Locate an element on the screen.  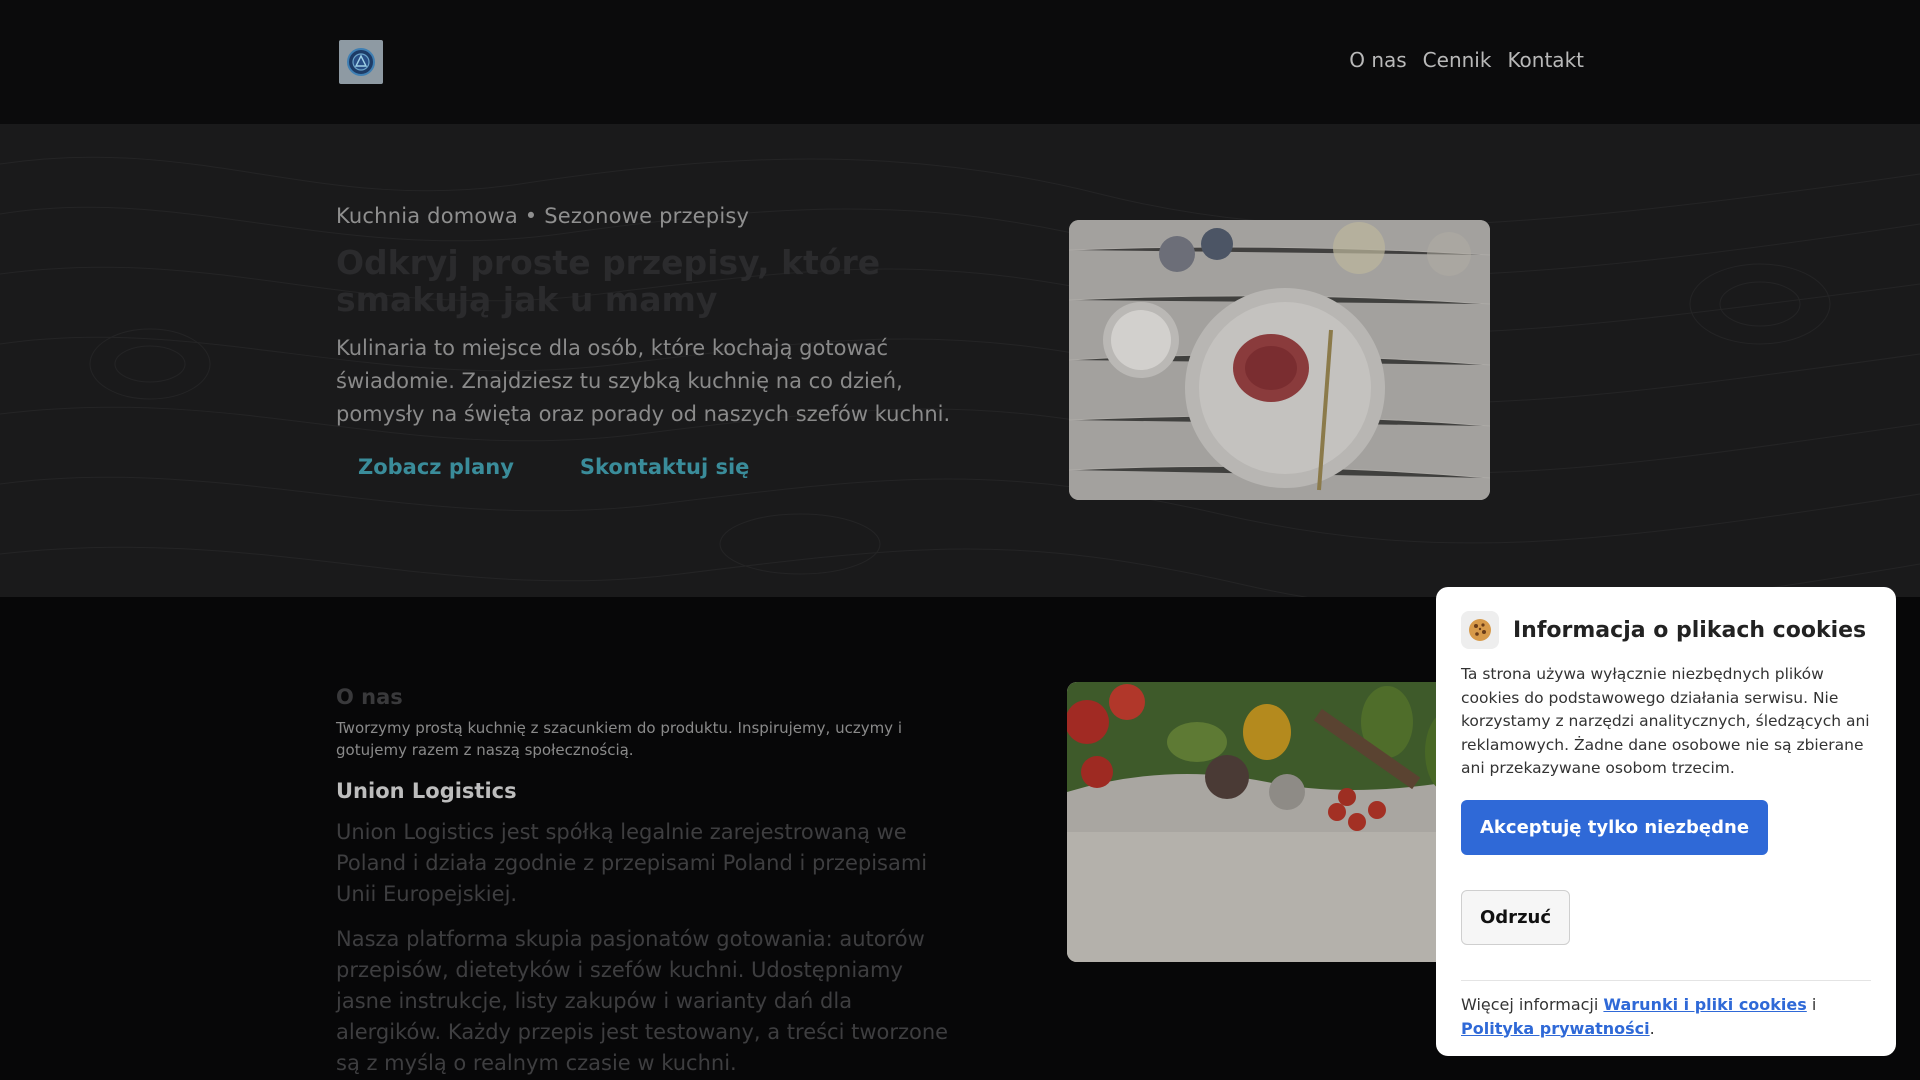
contact-button: Skontaktuj się is located at coordinates (665, 467).